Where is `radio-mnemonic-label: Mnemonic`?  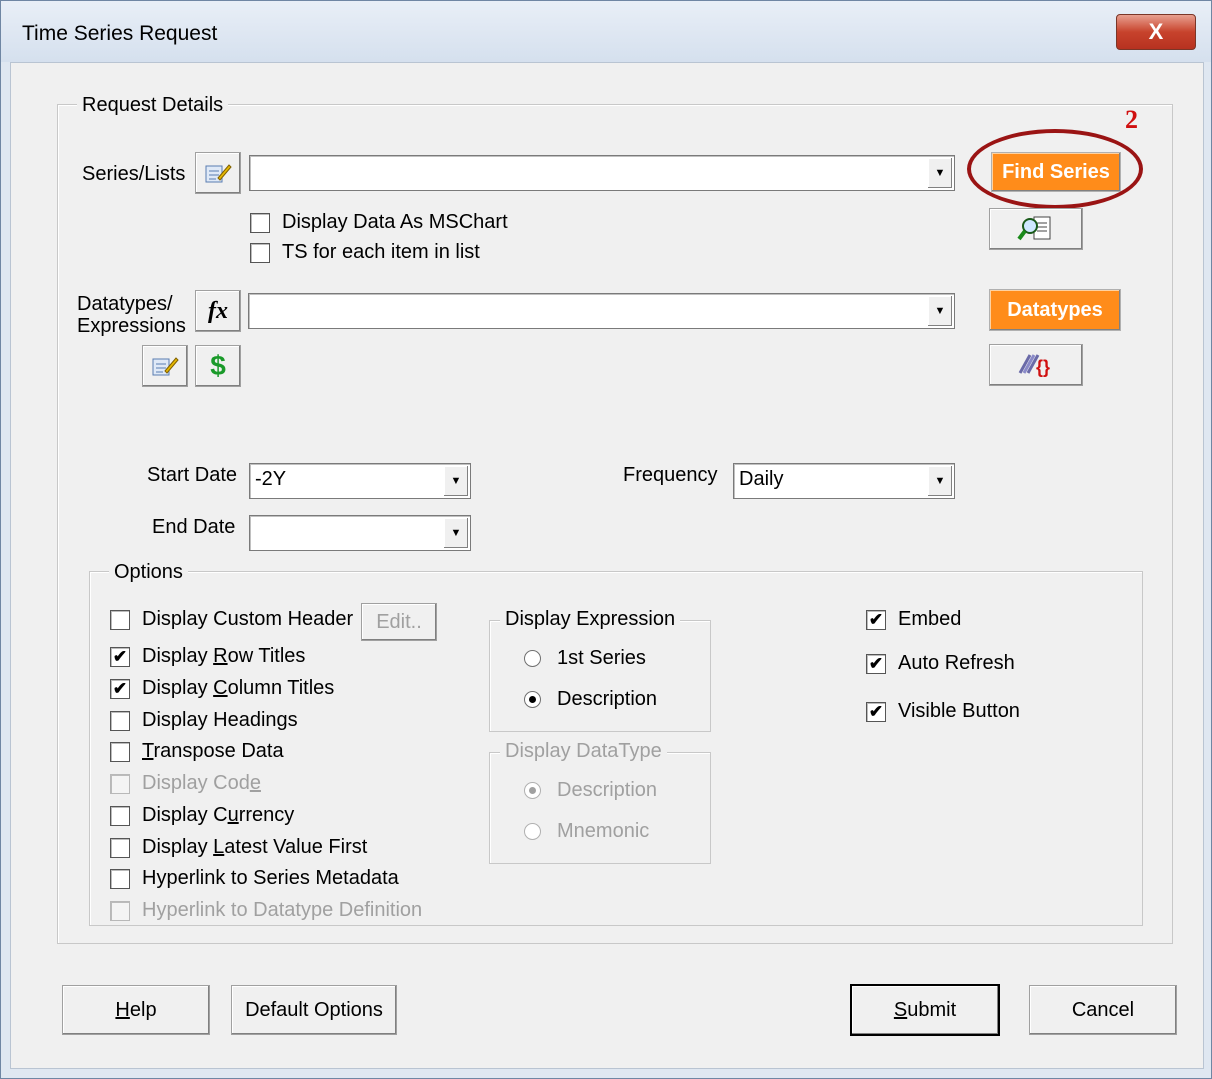
radio-mnemonic-label: Mnemonic is located at coordinates (603, 831).